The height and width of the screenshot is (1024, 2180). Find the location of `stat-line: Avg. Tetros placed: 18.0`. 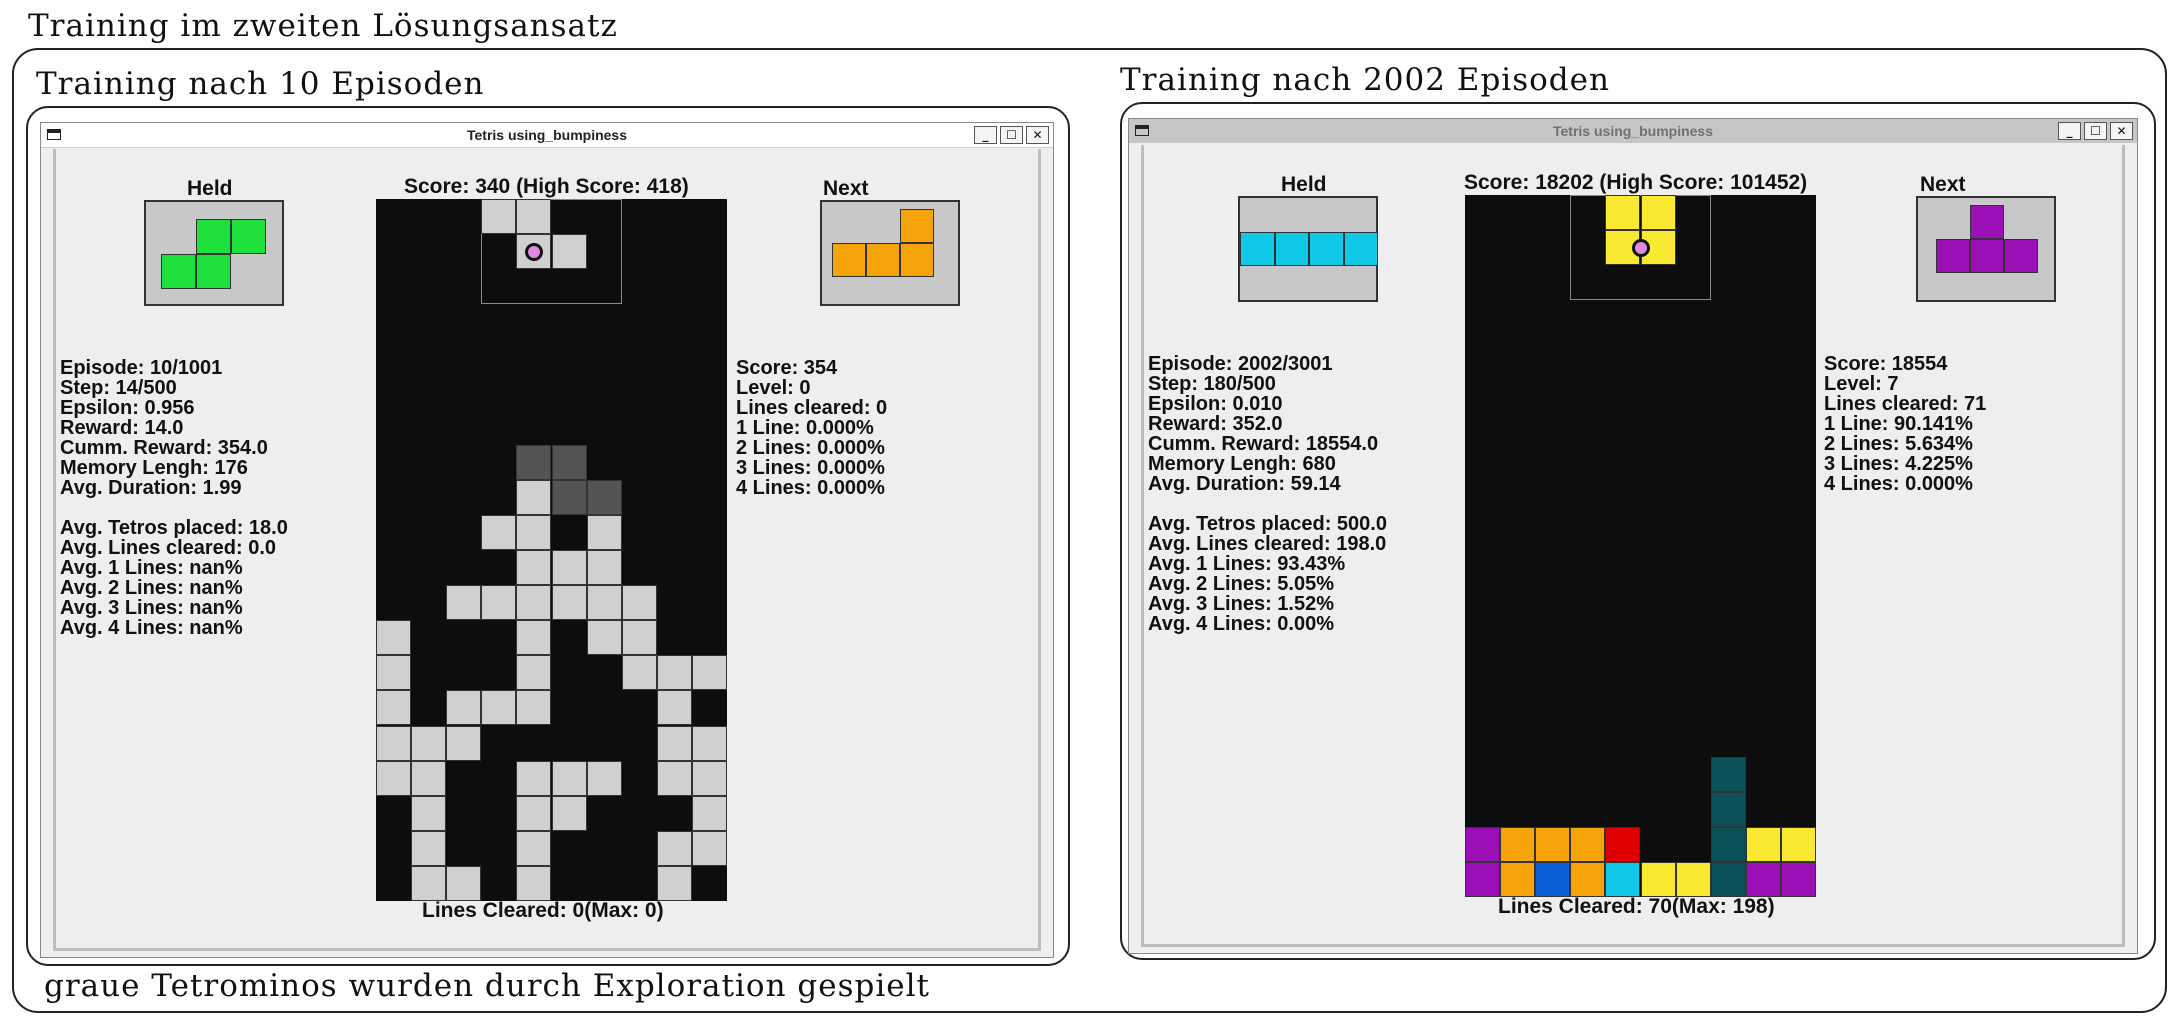

stat-line: Avg. Tetros placed: 18.0 is located at coordinates (174, 528).